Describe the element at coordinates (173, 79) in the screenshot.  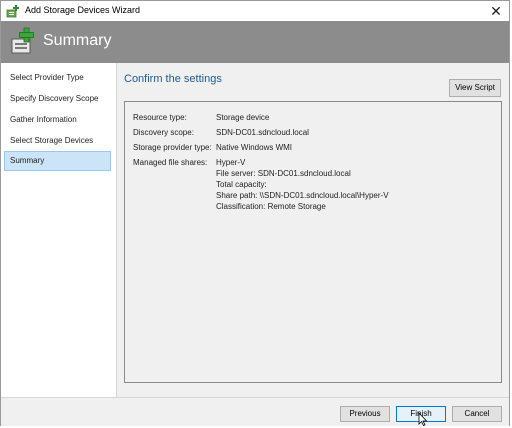
I see `section-title: Confirm the settings` at that location.